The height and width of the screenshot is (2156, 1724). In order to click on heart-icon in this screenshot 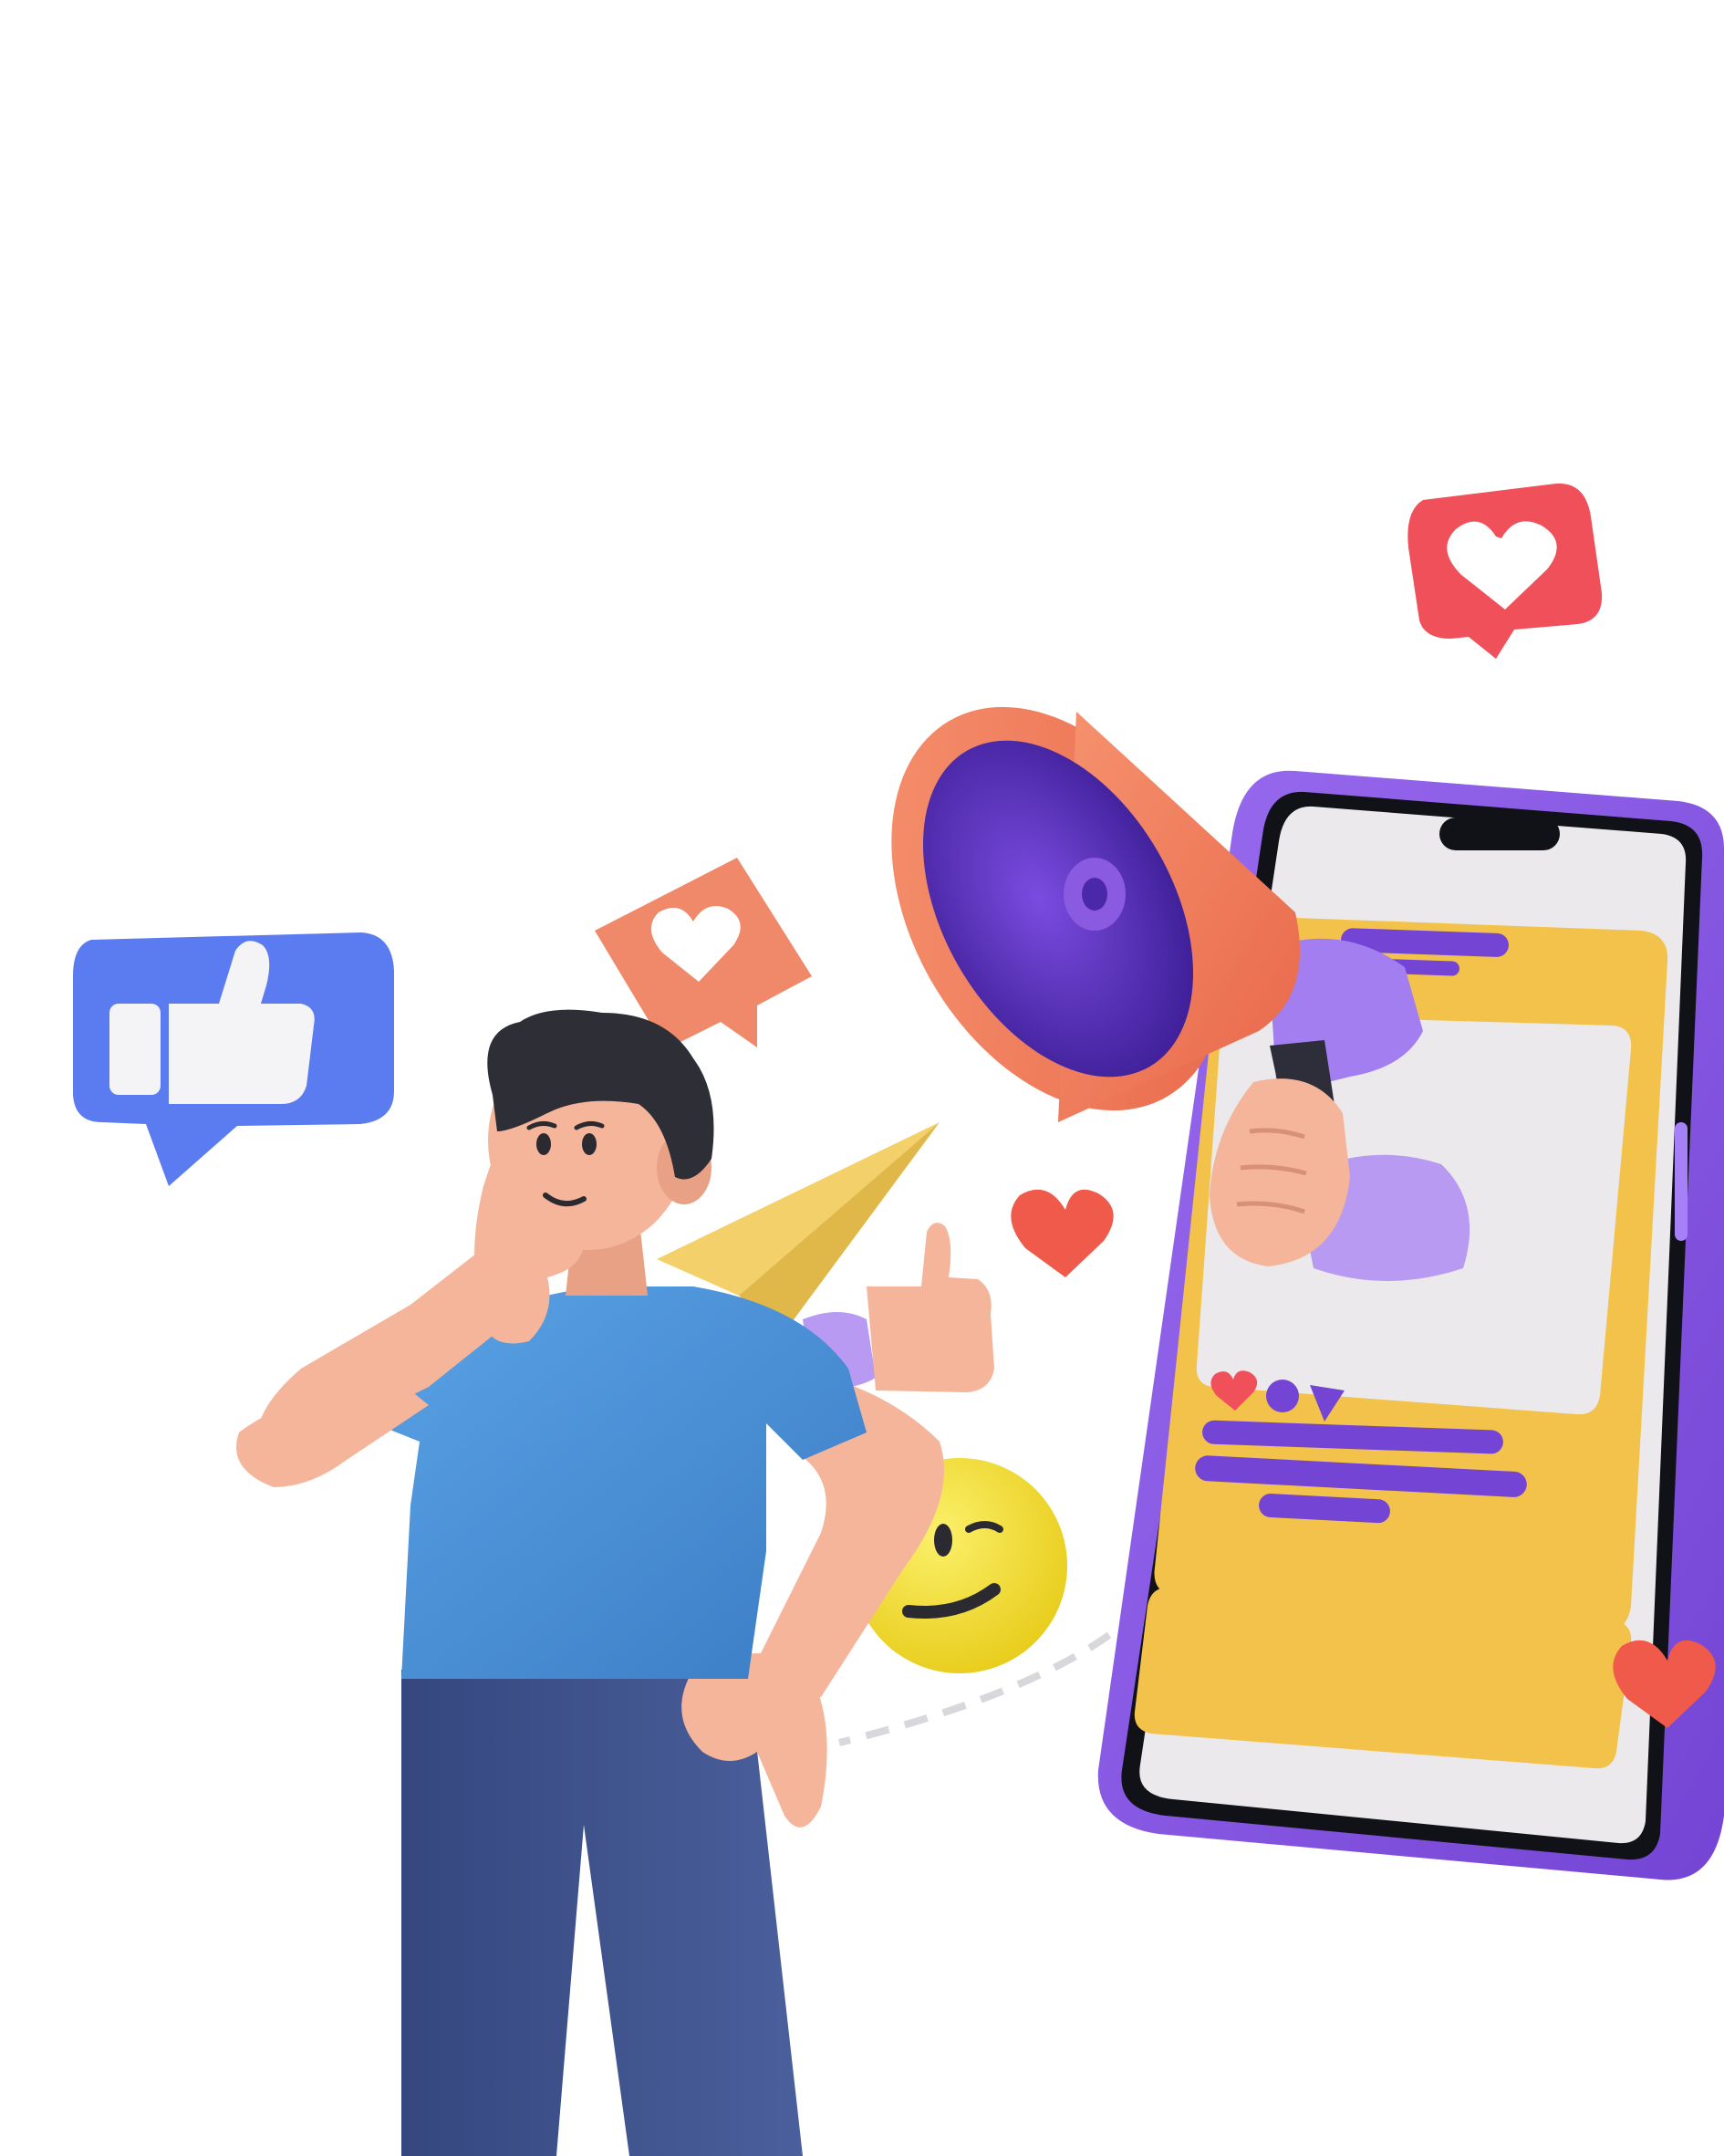, I will do `click(1062, 1233)`.